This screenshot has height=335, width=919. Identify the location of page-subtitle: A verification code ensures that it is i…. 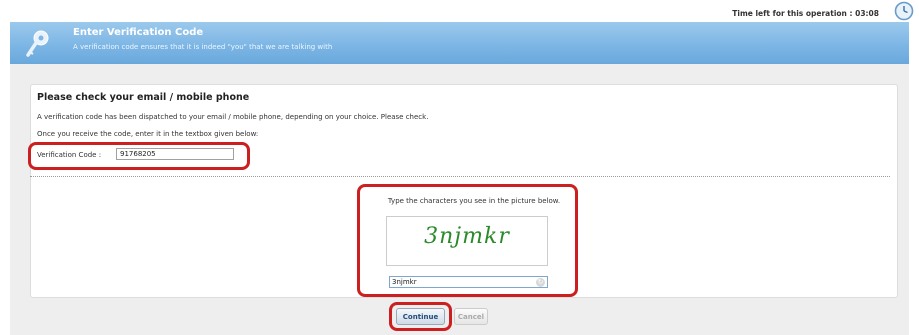
(203, 47).